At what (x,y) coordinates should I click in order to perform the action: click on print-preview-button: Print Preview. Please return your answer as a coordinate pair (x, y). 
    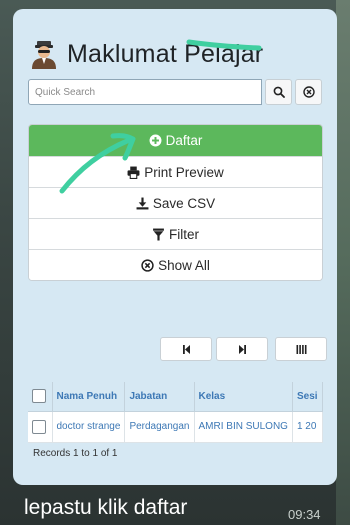
    Looking at the image, I should click on (175, 171).